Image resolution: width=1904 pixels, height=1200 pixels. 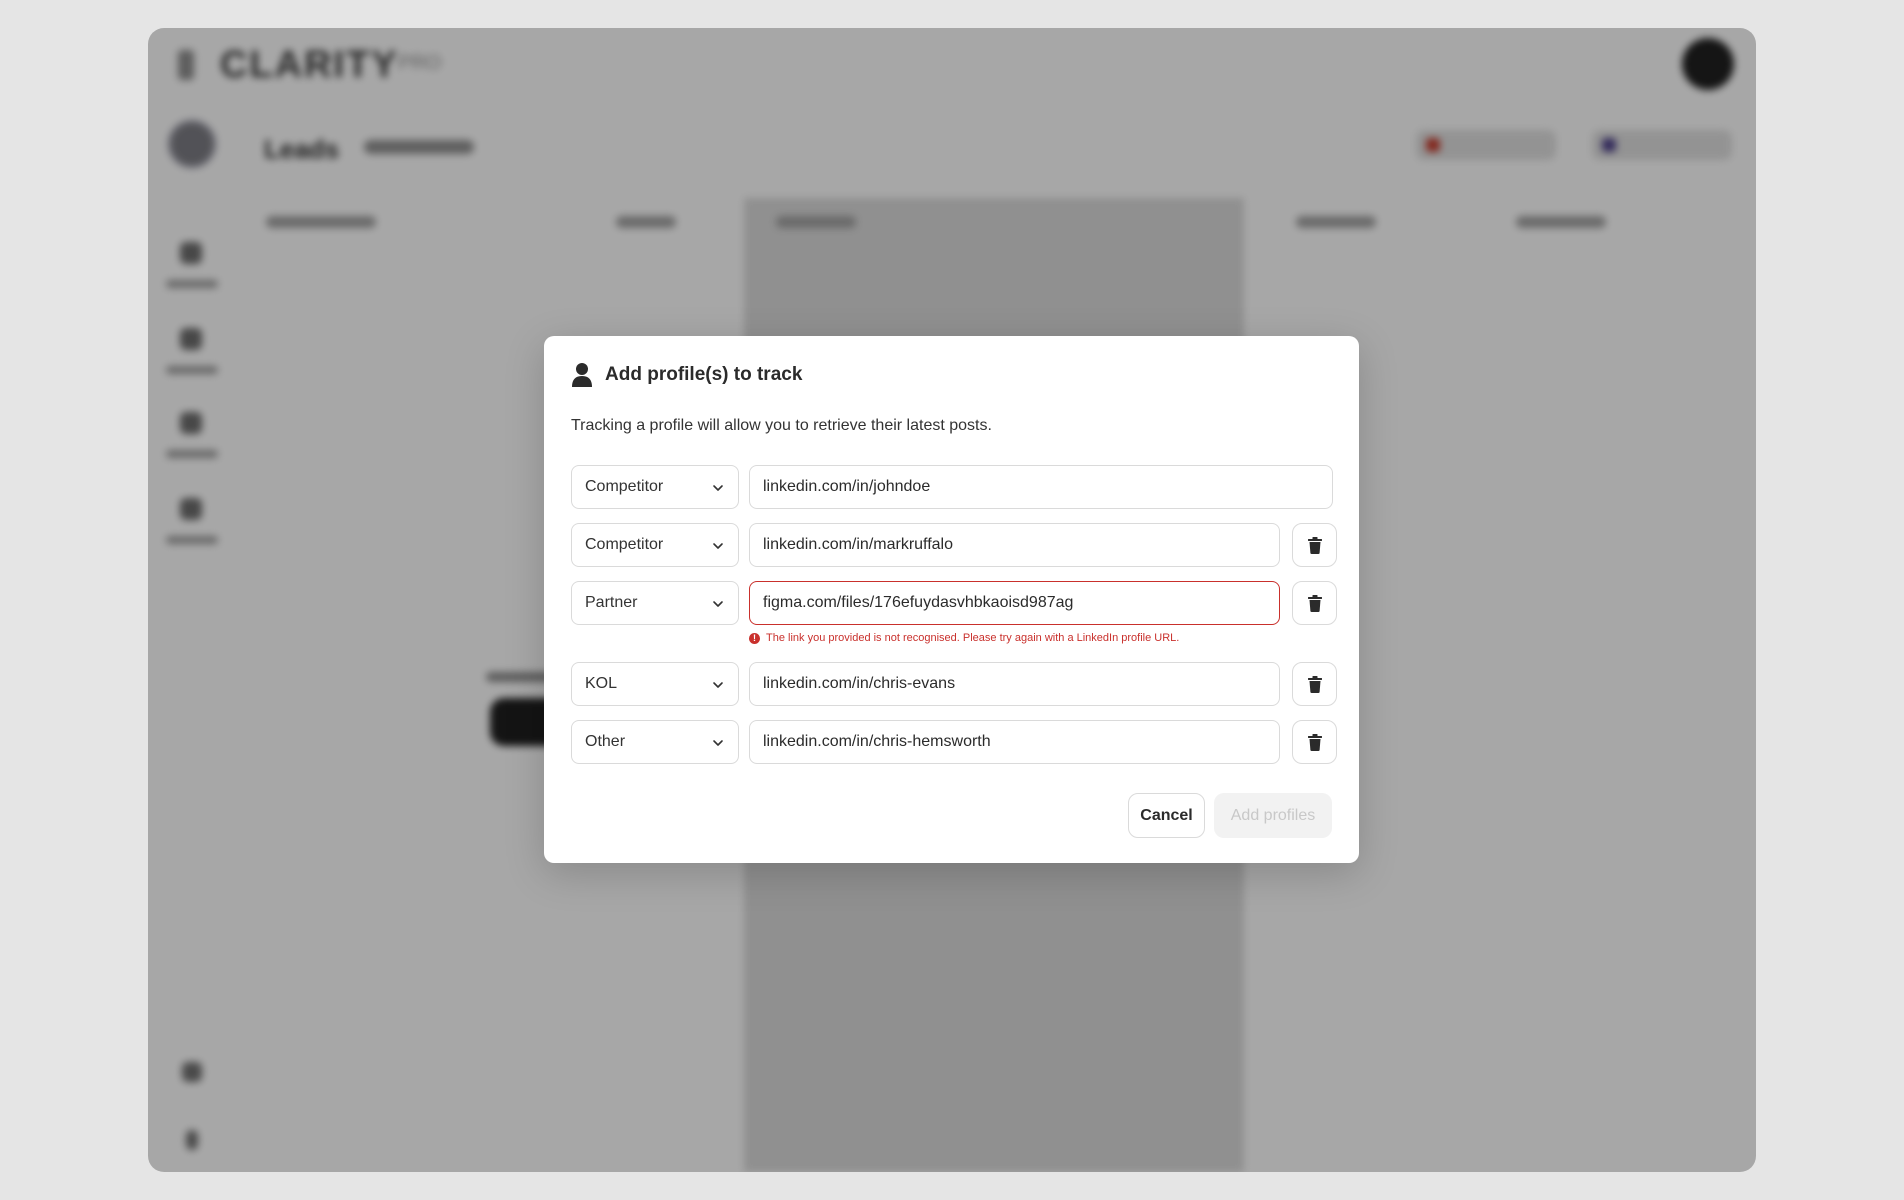 What do you see at coordinates (605, 741) in the screenshot?
I see `category-value: Other` at bounding box center [605, 741].